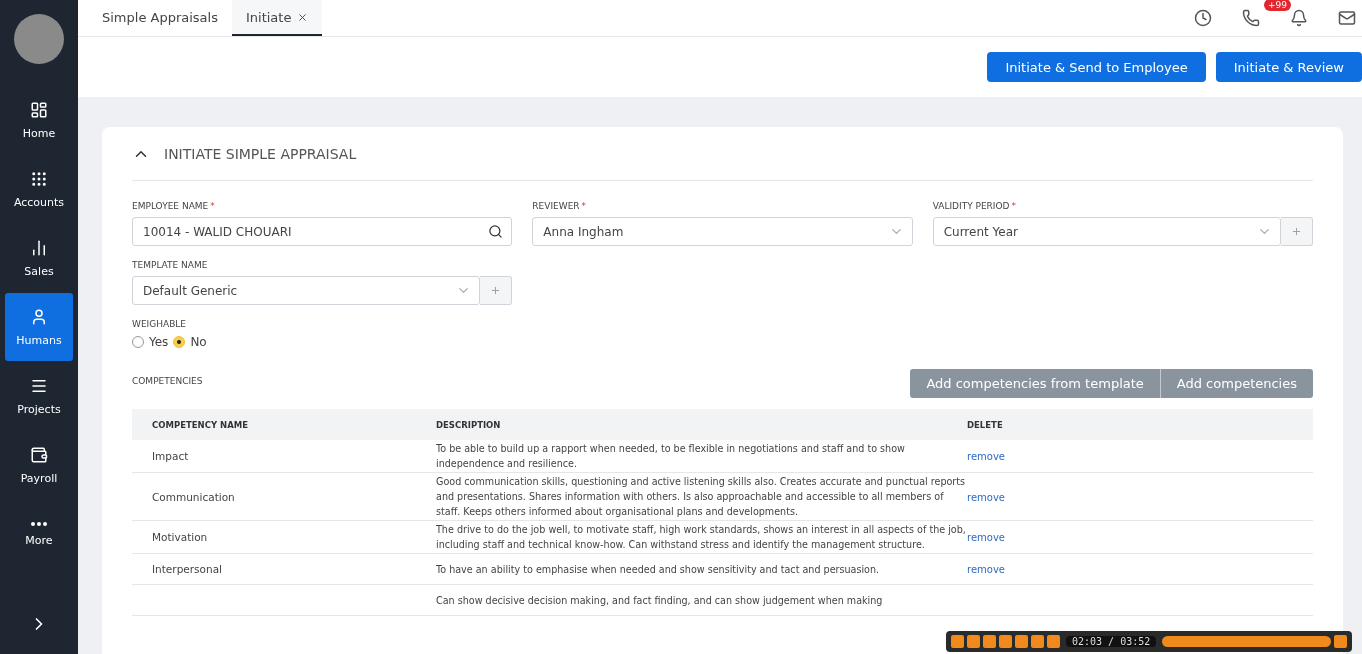 Image resolution: width=1362 pixels, height=654 pixels. What do you see at coordinates (39, 178) in the screenshot?
I see `grid-icon` at bounding box center [39, 178].